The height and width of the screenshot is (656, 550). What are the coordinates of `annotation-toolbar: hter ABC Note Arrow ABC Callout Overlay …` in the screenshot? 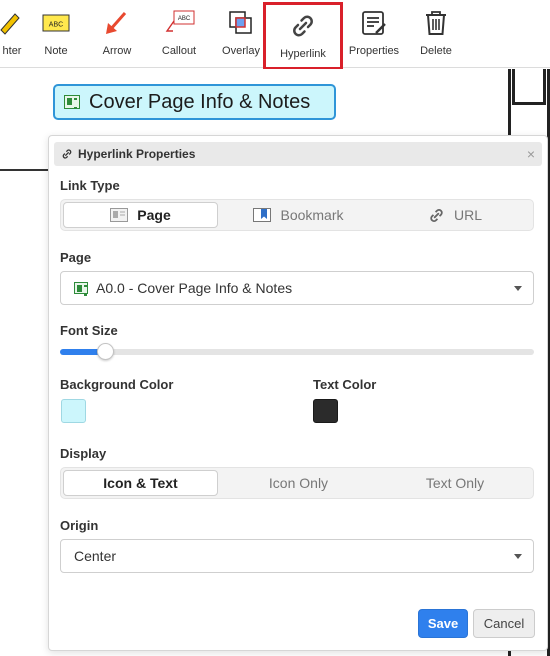 It's located at (275, 35).